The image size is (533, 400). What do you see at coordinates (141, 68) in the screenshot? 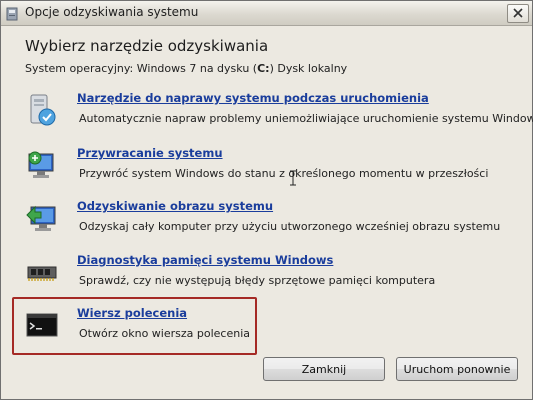
I see `os-info-prefix: System operacyjny: Windows 7 na dysku (` at bounding box center [141, 68].